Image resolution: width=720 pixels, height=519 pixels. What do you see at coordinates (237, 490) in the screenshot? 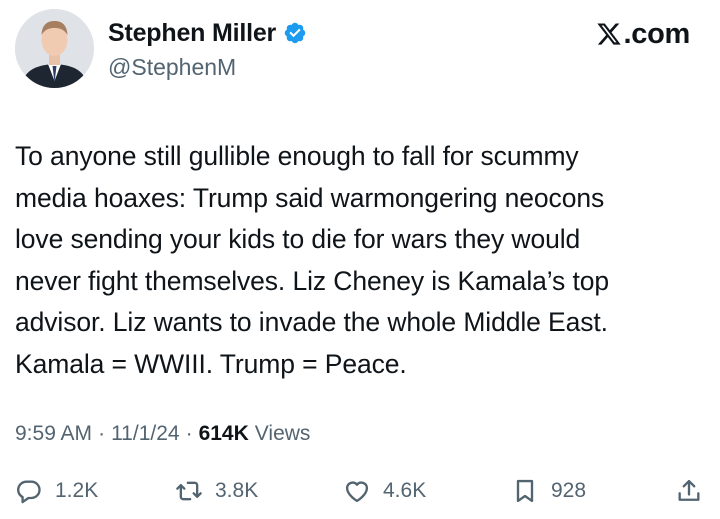
I see `repost-count: 3.8K` at bounding box center [237, 490].